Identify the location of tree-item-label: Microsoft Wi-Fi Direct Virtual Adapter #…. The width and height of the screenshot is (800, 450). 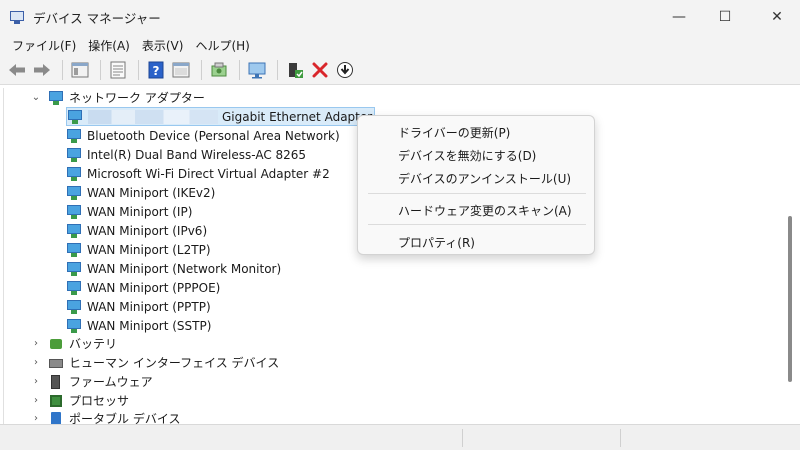
(208, 173).